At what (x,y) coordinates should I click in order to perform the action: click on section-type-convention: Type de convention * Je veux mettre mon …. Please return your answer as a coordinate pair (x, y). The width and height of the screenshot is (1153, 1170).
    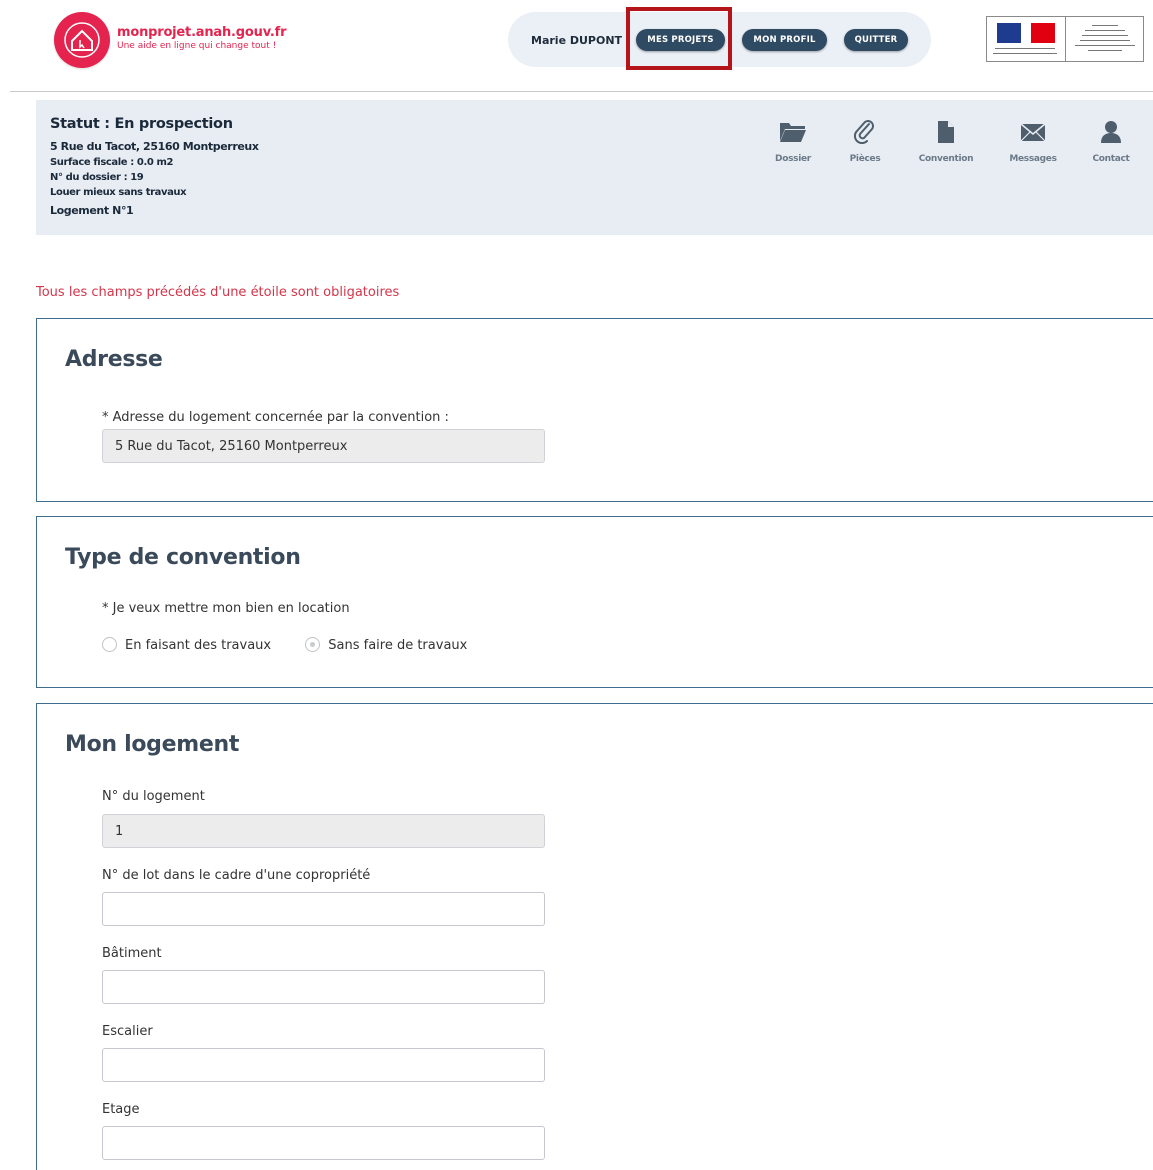
    Looking at the image, I should click on (594, 602).